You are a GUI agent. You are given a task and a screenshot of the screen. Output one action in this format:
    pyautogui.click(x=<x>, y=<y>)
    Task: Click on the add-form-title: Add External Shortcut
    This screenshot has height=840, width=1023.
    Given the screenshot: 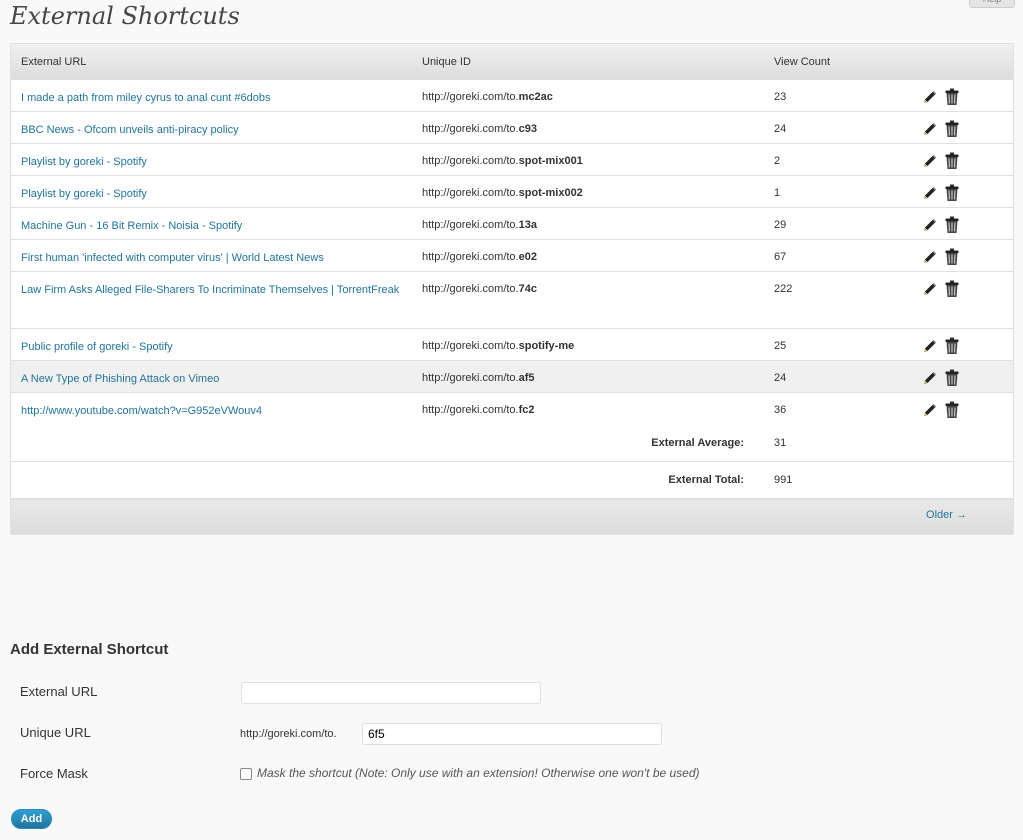 What is the action you would take?
    pyautogui.click(x=89, y=649)
    